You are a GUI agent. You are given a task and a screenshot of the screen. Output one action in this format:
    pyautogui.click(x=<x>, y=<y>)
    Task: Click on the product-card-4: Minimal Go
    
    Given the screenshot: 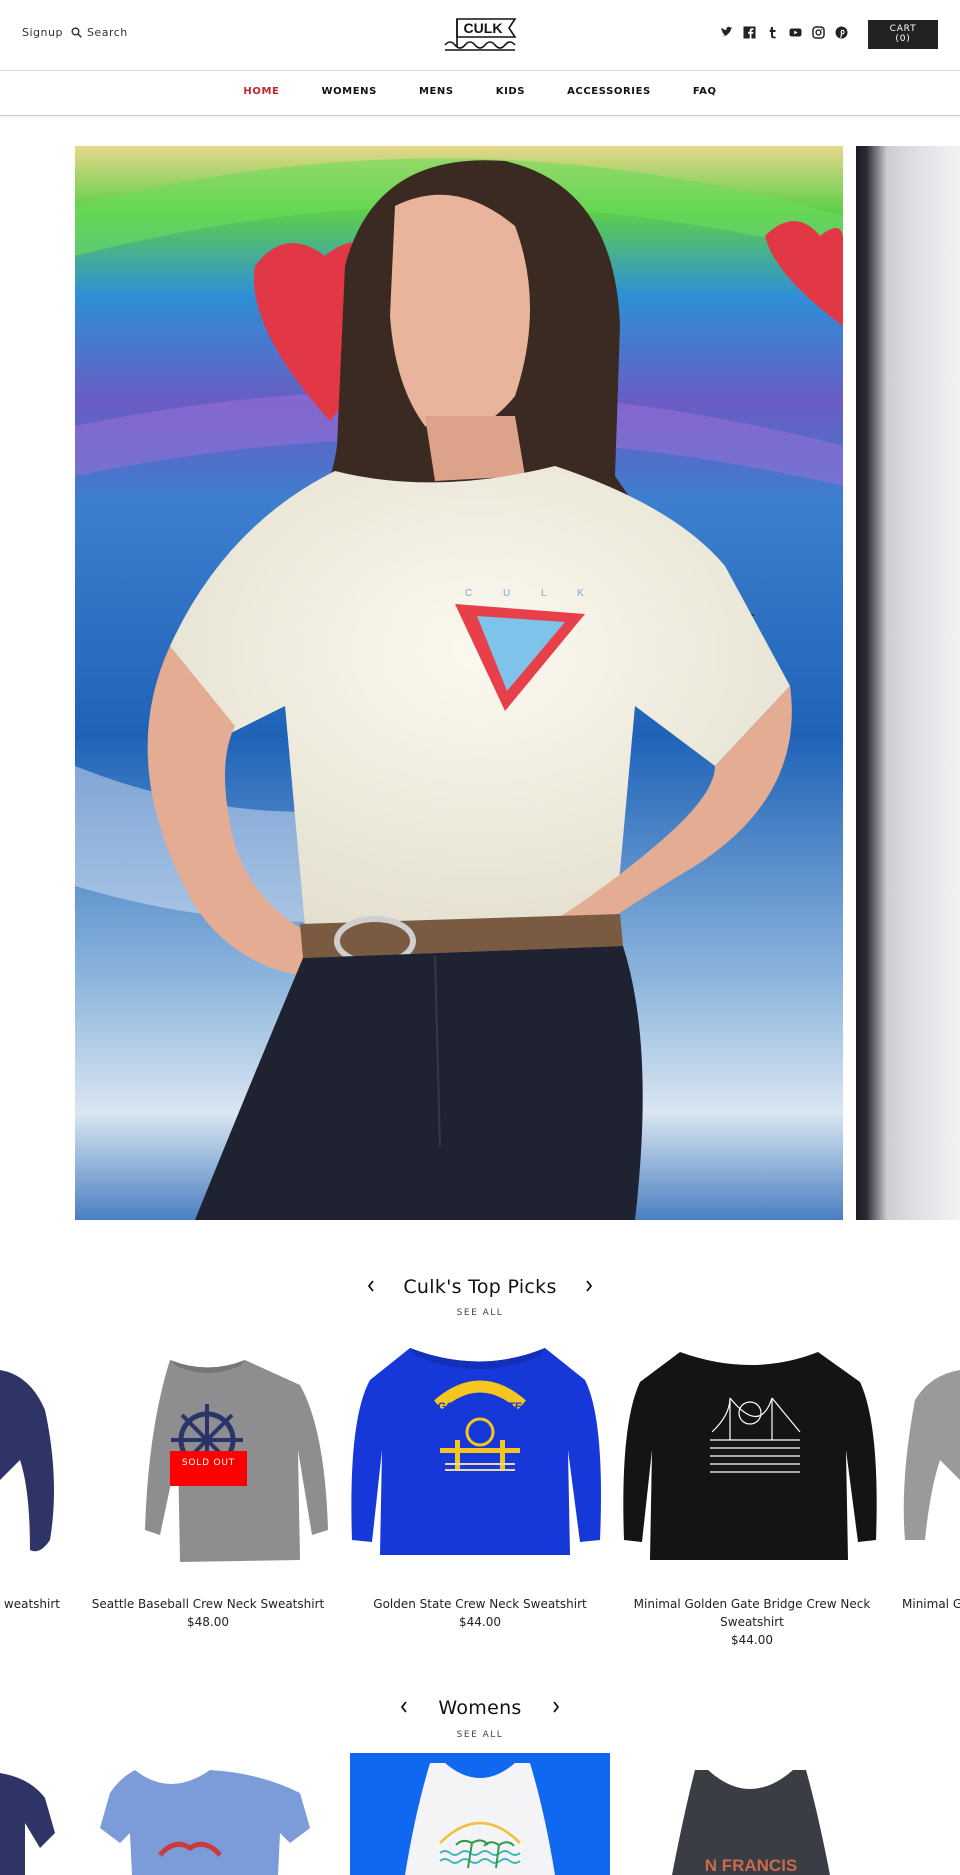 What is the action you would take?
    pyautogui.click(x=931, y=1604)
    